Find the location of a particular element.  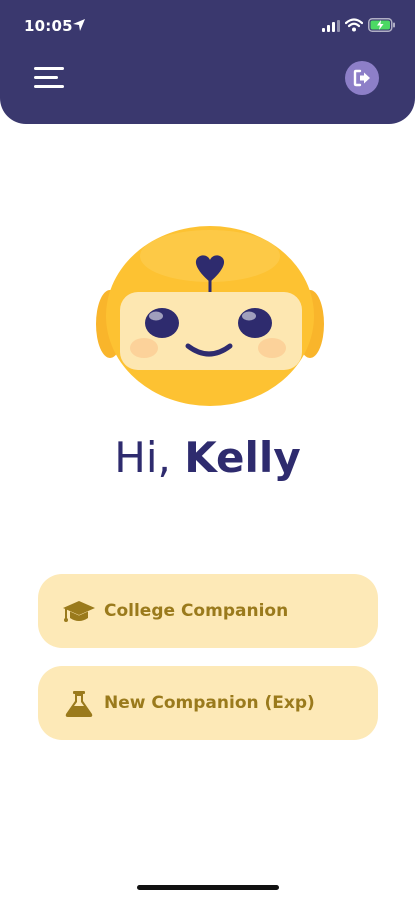

greeting-user-name: Kelly is located at coordinates (242, 457).